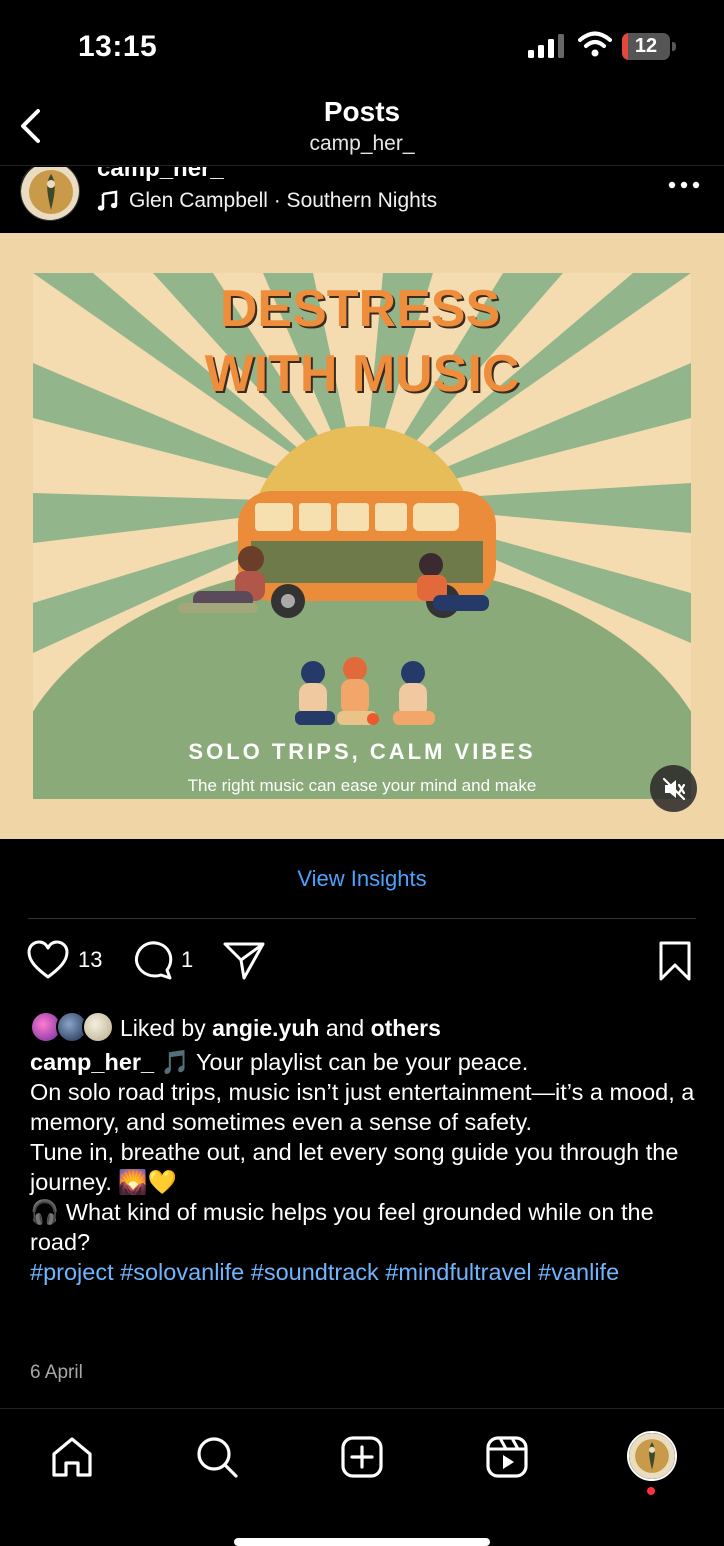  I want to click on divider, so click(362, 918).